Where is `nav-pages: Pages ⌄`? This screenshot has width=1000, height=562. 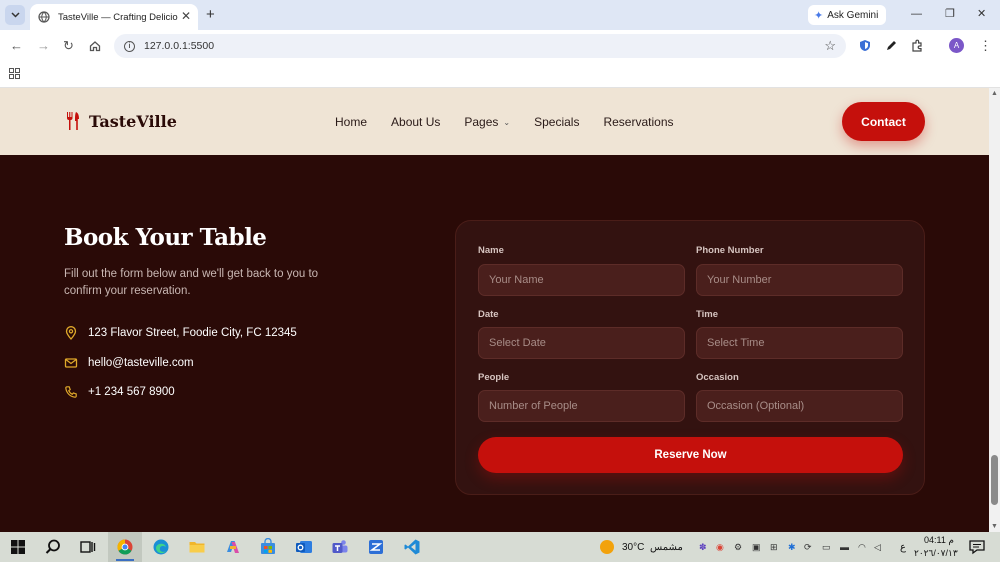 nav-pages: Pages ⌄ is located at coordinates (487, 122).